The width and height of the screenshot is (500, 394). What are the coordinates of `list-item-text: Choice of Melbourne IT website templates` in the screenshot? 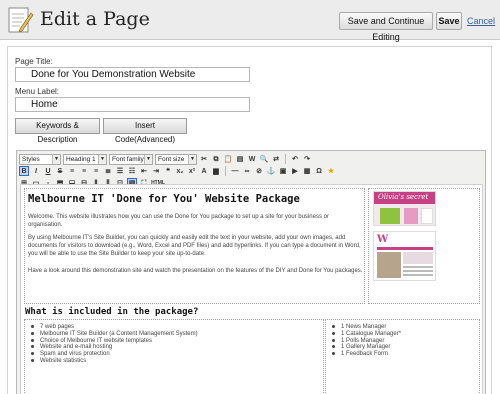 It's located at (96, 340).